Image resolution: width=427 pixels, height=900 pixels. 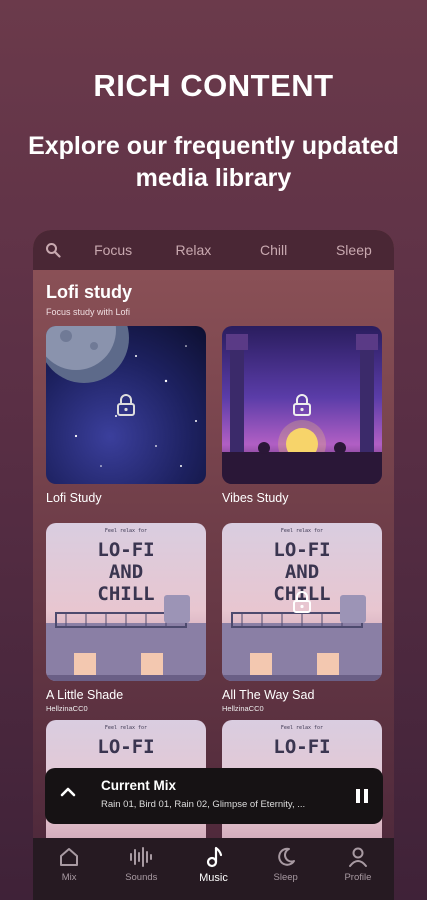 What do you see at coordinates (74, 498) in the screenshot?
I see `card-title: Lofi Study` at bounding box center [74, 498].